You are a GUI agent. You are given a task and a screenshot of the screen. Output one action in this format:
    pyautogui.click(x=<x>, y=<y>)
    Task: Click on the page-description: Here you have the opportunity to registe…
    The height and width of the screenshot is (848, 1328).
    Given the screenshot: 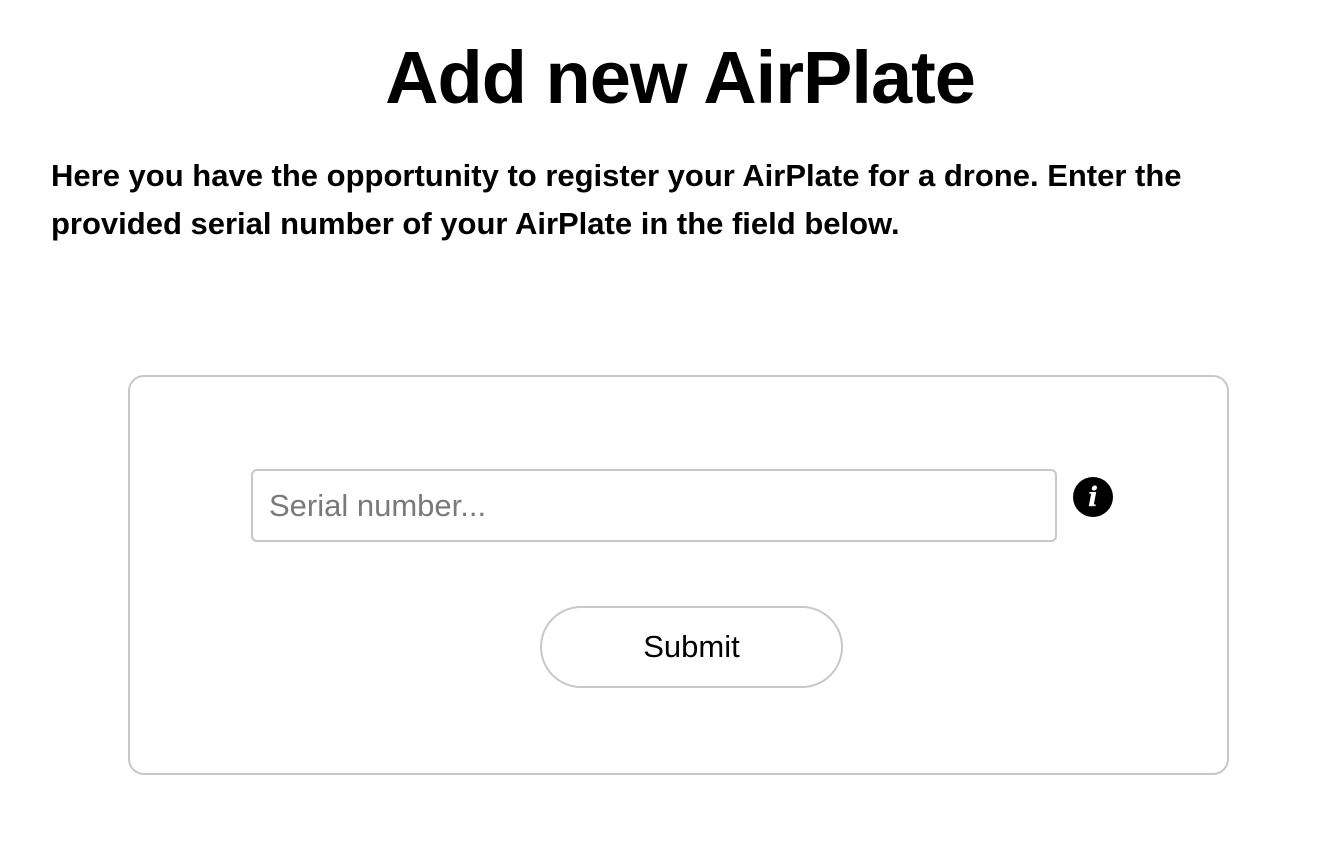 What is the action you would take?
    pyautogui.click(x=616, y=199)
    